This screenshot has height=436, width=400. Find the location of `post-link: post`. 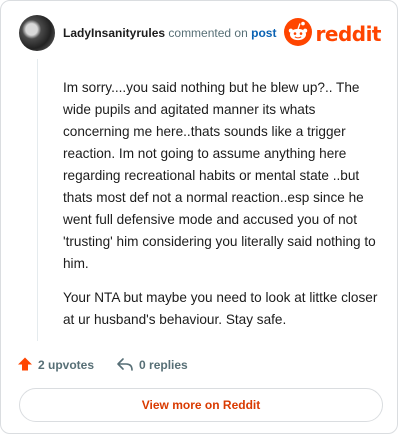

post-link: post is located at coordinates (263, 33).